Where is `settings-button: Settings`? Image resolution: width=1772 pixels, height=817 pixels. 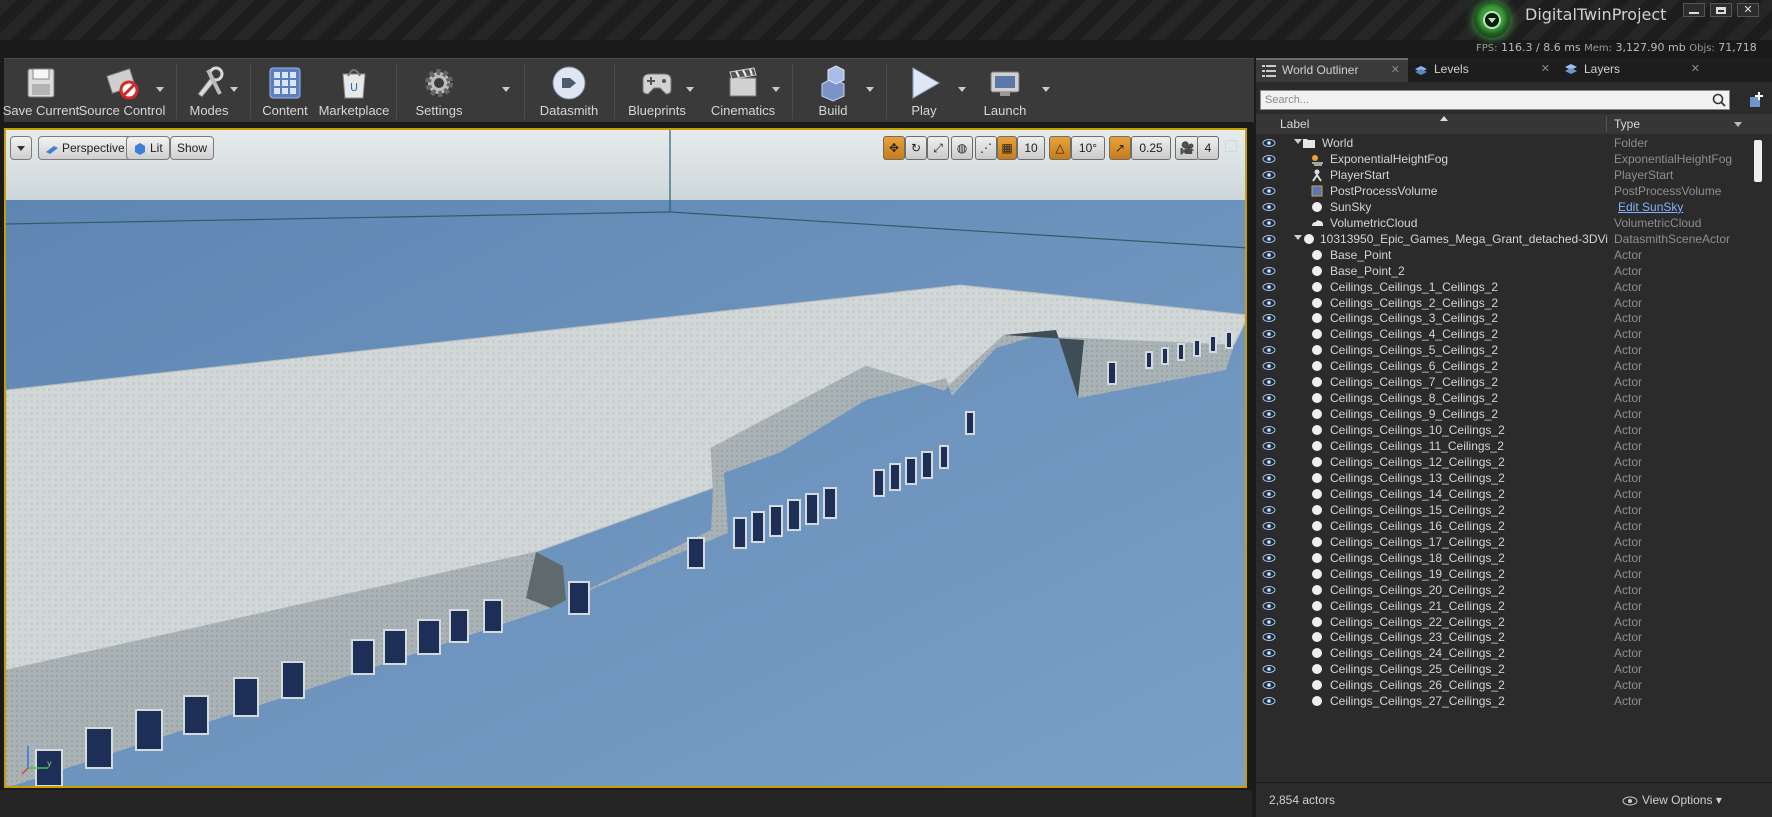
settings-button: Settings is located at coordinates (439, 90).